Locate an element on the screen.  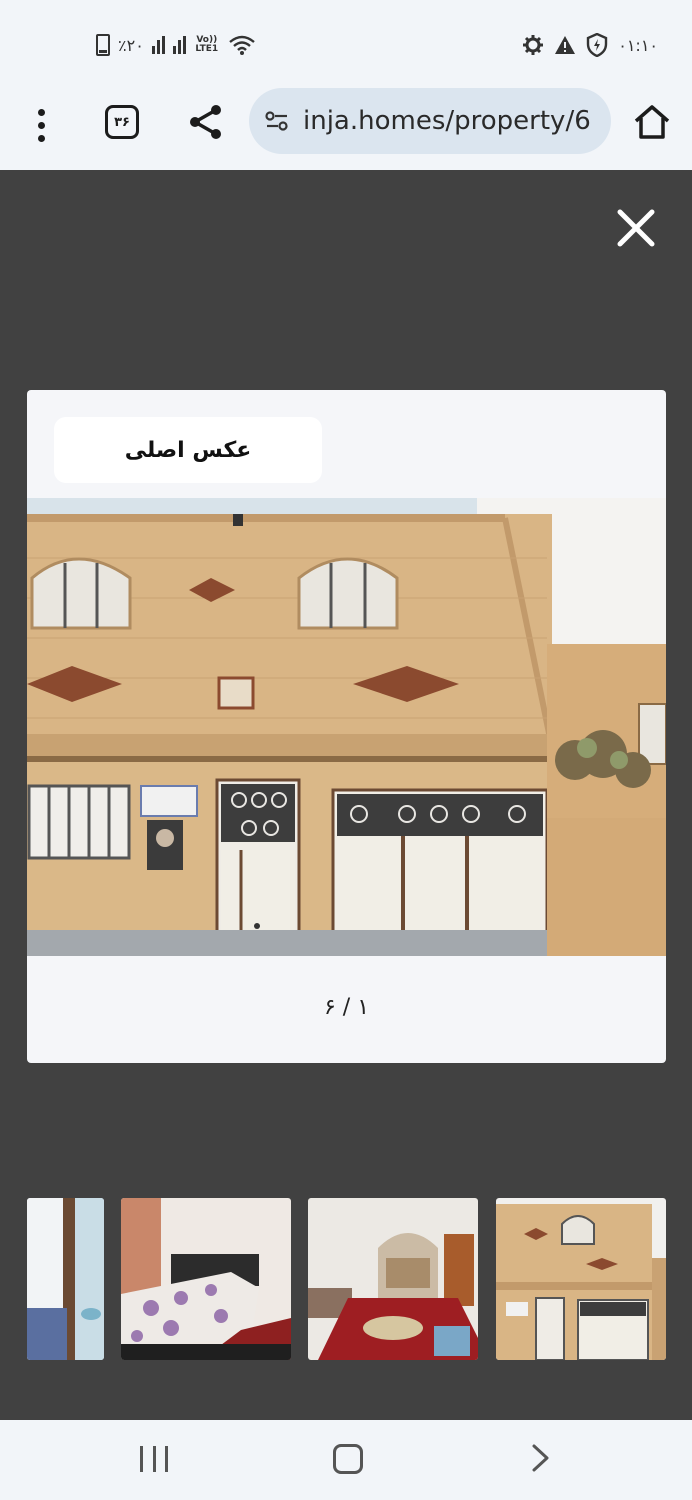
network-type: Vo)) LTE1 is located at coordinates (207, 44).